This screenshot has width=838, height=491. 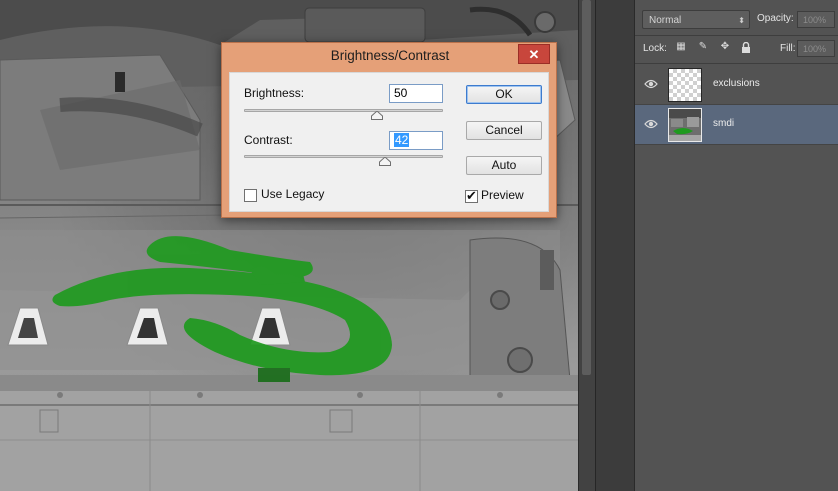 I want to click on lock-all-icon, so click(x=746, y=47).